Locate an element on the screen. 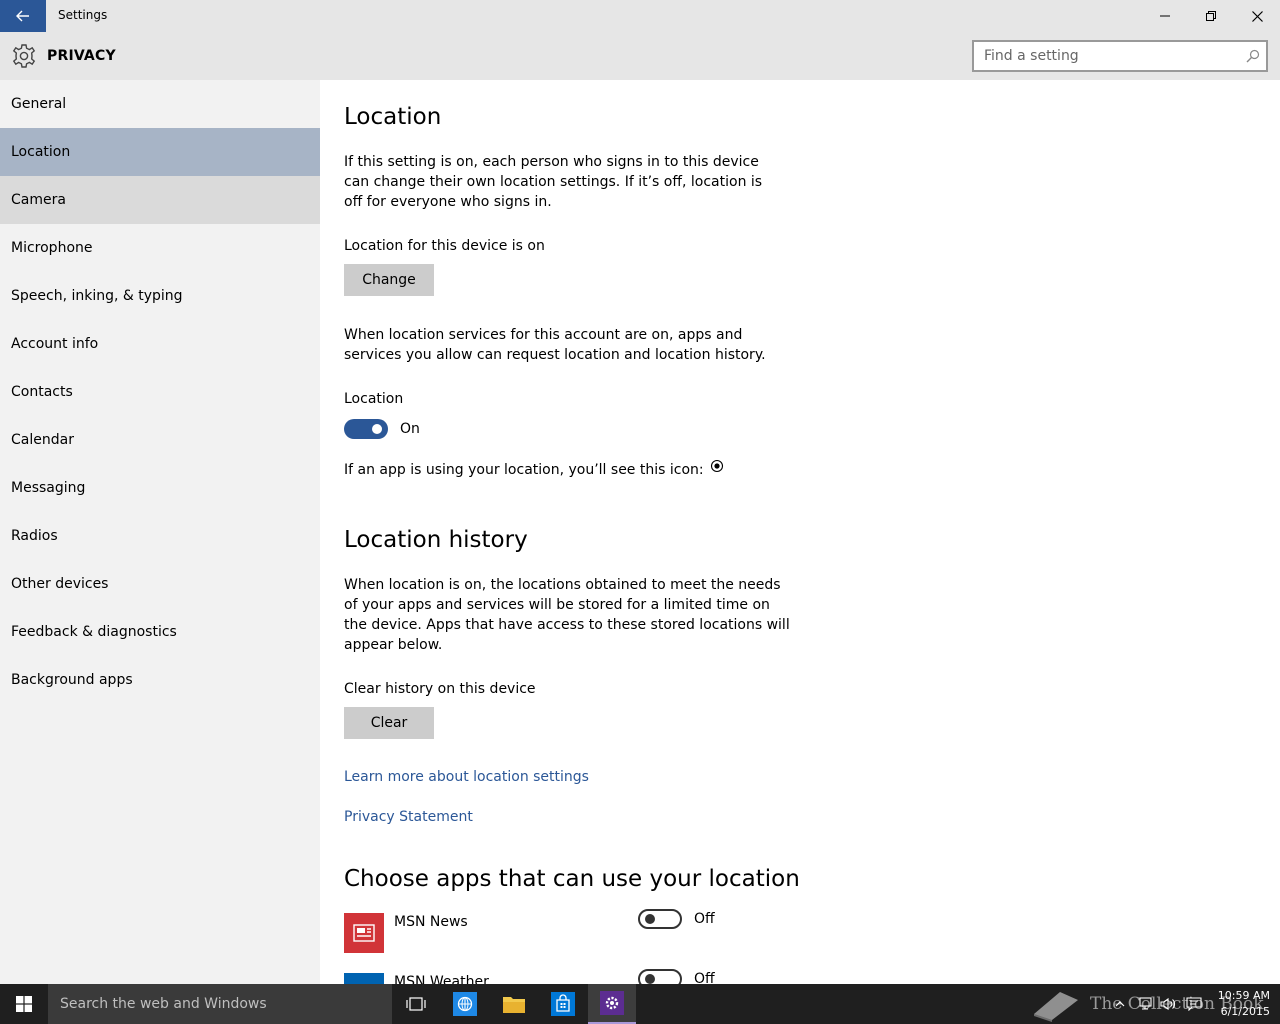 This screenshot has width=1280, height=1024. location-toggle is located at coordinates (366, 429).